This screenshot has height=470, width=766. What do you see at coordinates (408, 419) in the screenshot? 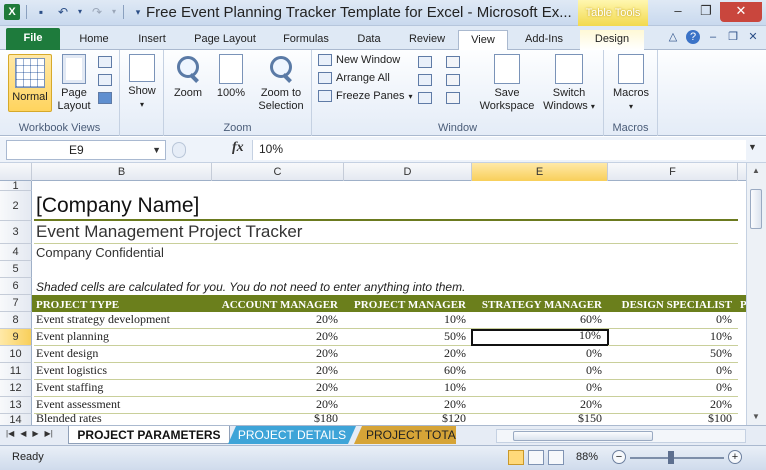
I see `project-manager-cell: $120` at bounding box center [408, 419].